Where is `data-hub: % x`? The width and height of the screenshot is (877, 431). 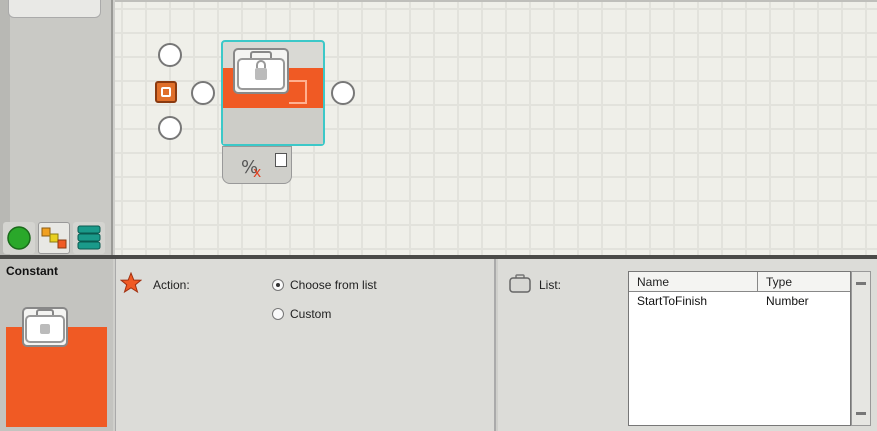
data-hub: % x is located at coordinates (257, 165).